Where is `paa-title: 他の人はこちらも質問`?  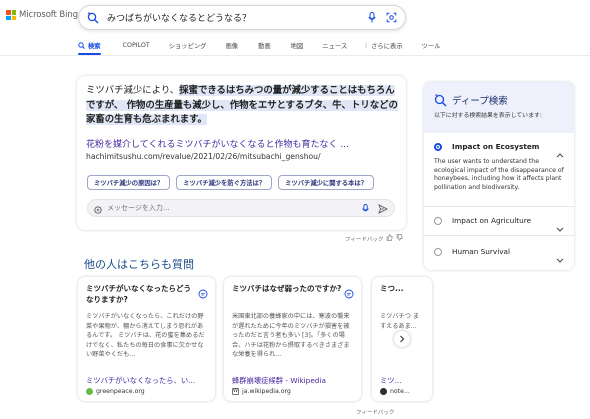
paa-title: 他の人はこちらも質問 is located at coordinates (139, 264).